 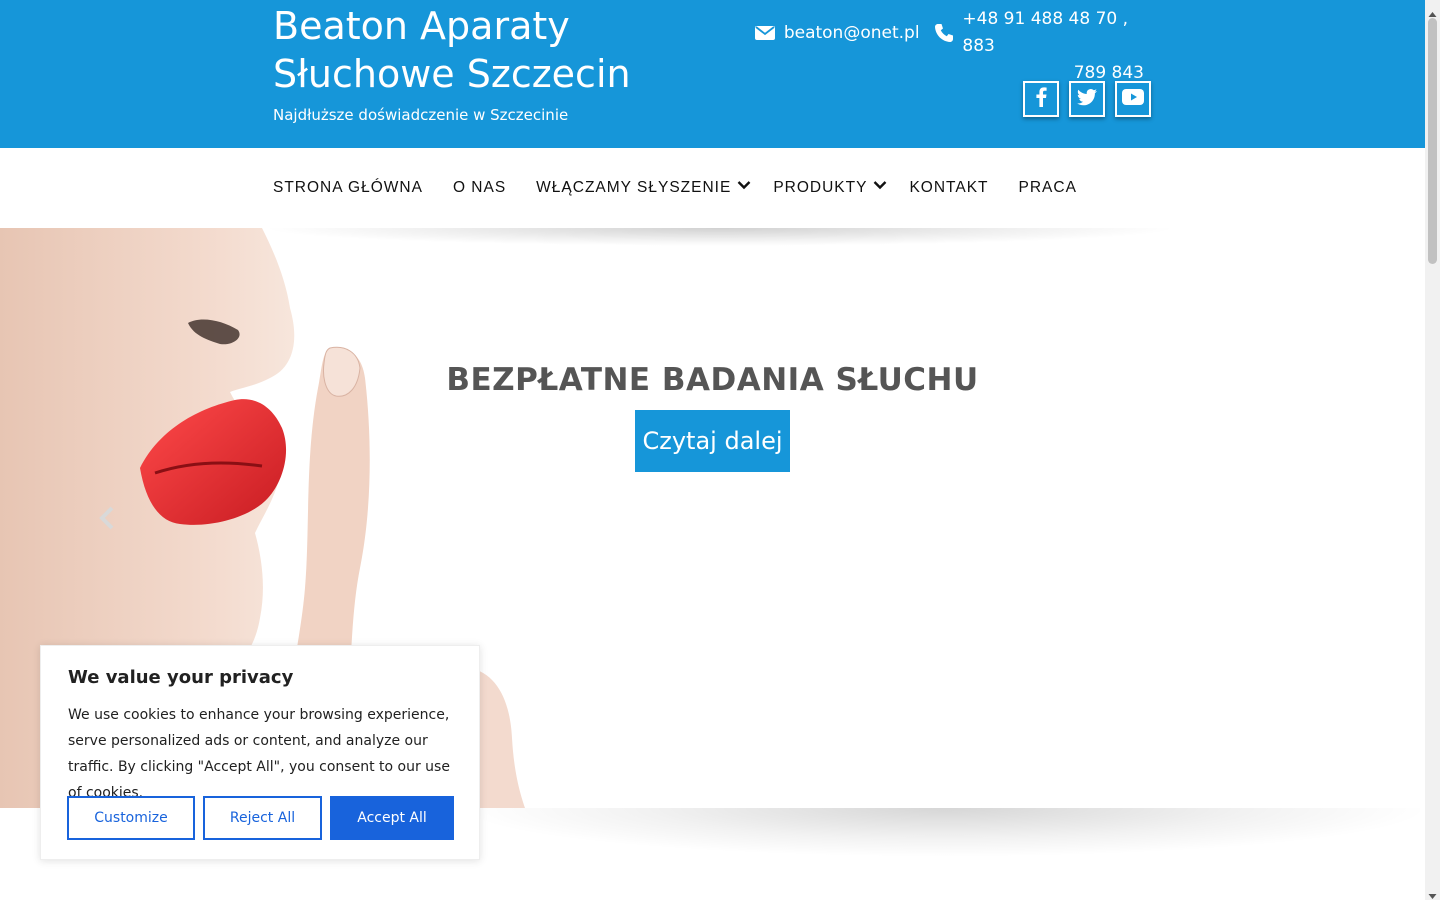 I want to click on nav-label: PRODUKTY, so click(x=820, y=187).